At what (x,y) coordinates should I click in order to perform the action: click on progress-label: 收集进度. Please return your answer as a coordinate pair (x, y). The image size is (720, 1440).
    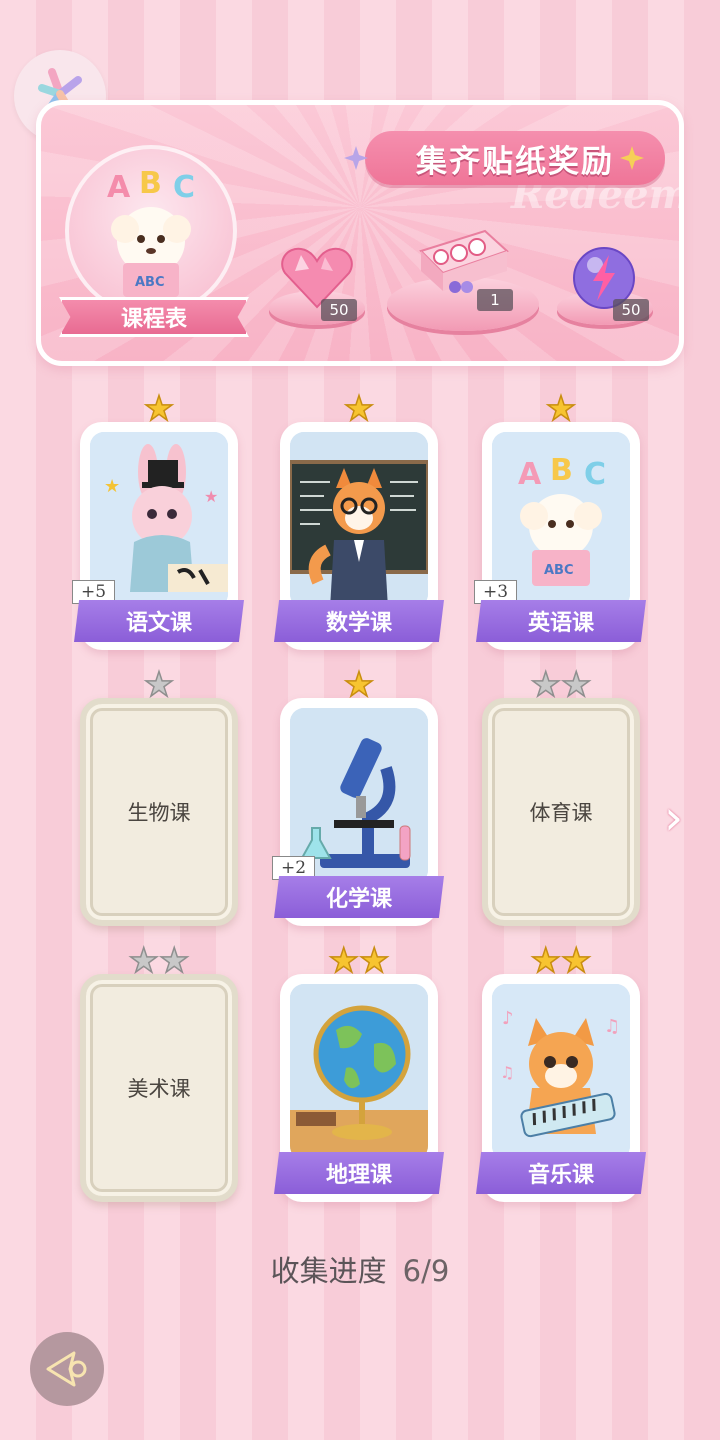
    Looking at the image, I should click on (328, 1271).